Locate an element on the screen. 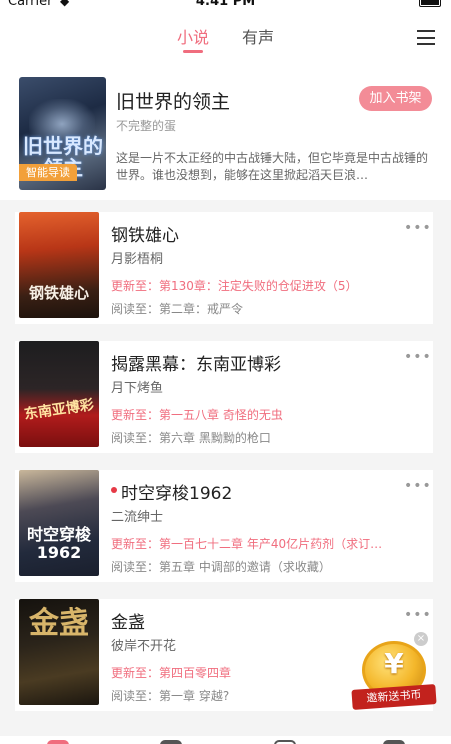  latest-update: 更新至：第一五八章 奇怪的无虫 is located at coordinates (197, 415).